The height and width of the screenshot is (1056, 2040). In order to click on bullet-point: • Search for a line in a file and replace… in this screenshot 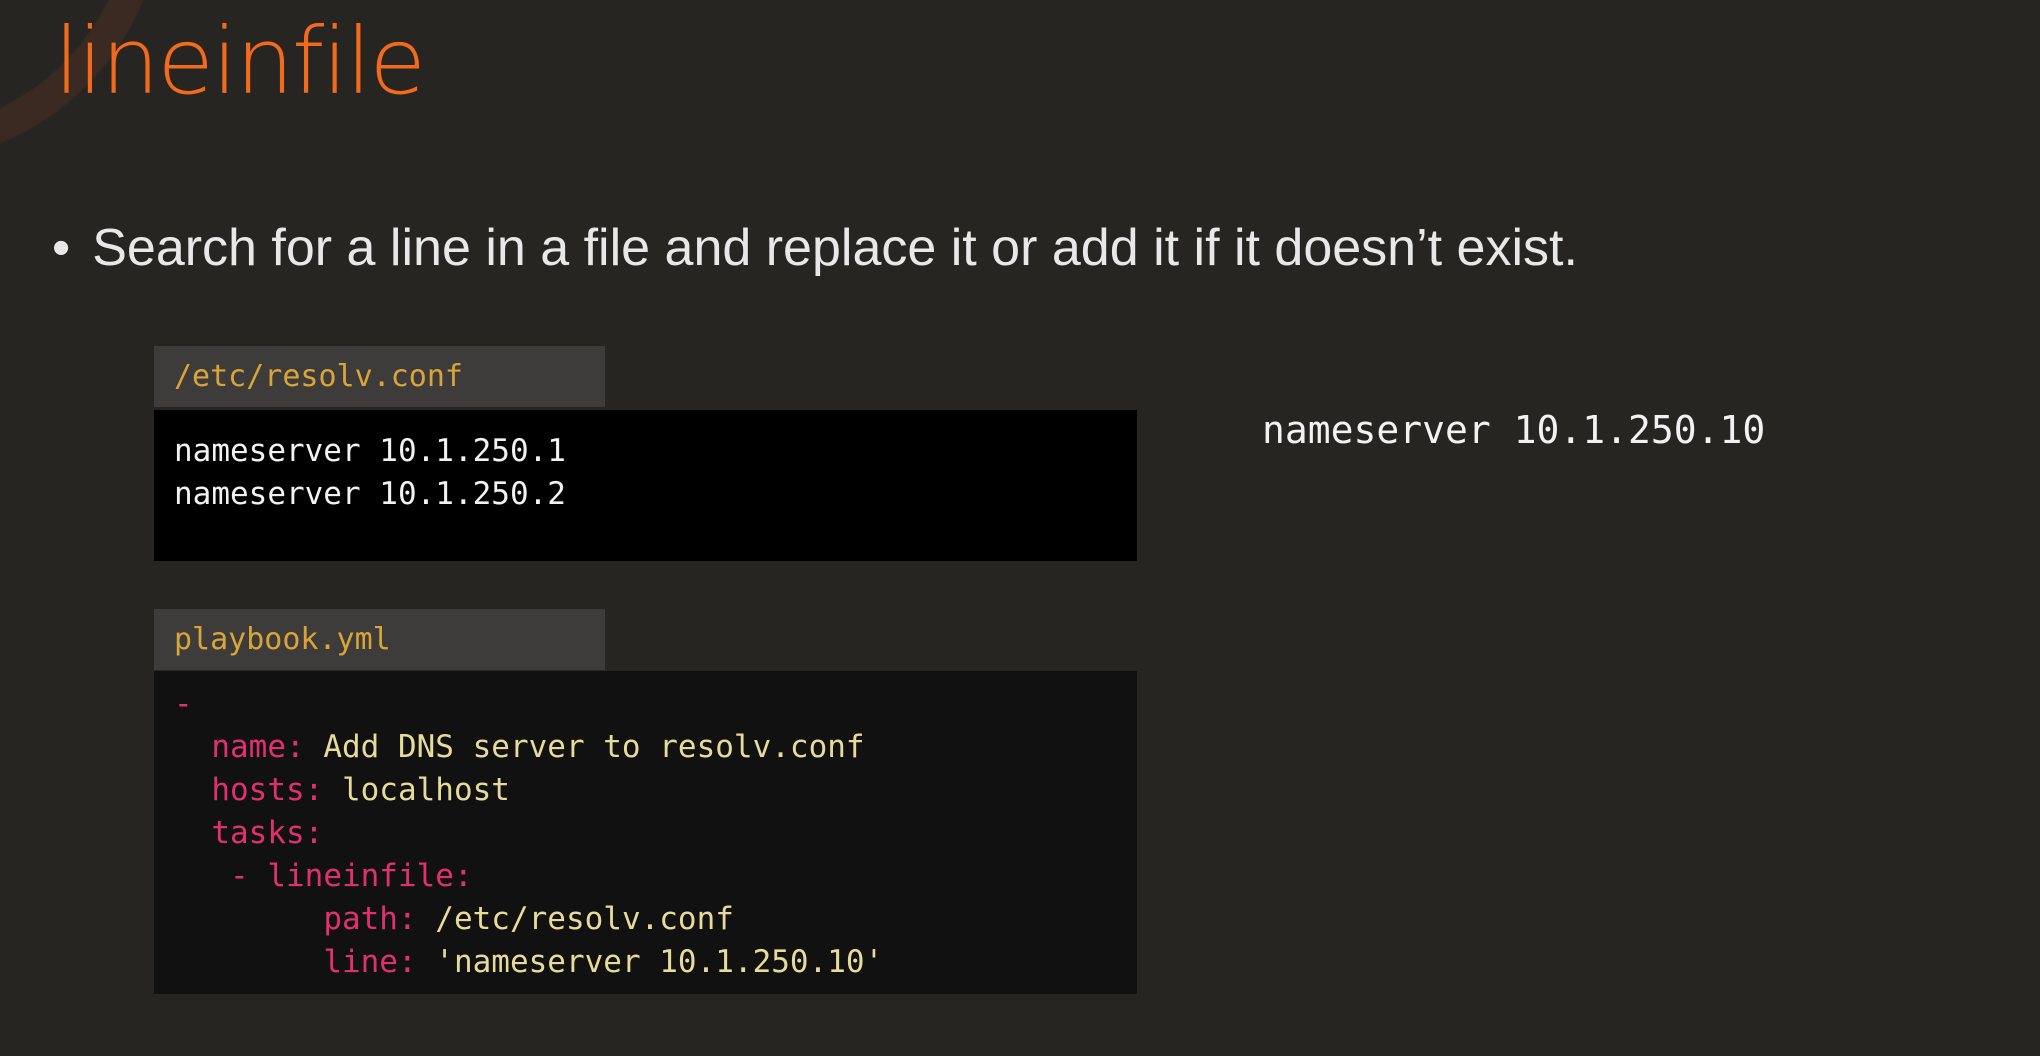, I will do `click(1032, 248)`.